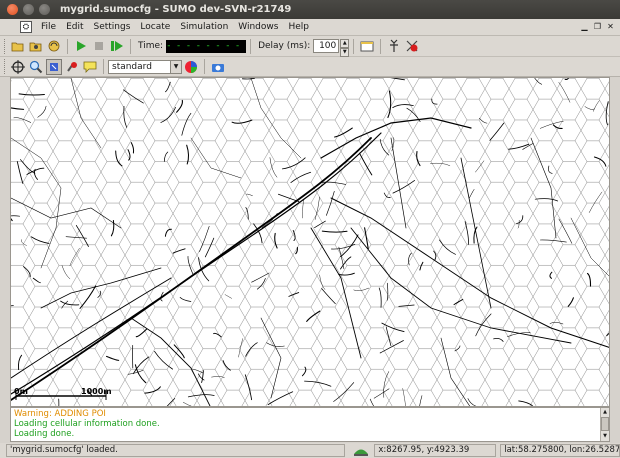 The image size is (620, 458). What do you see at coordinates (36, 67) in the screenshot?
I see `zoom-icon` at bounding box center [36, 67].